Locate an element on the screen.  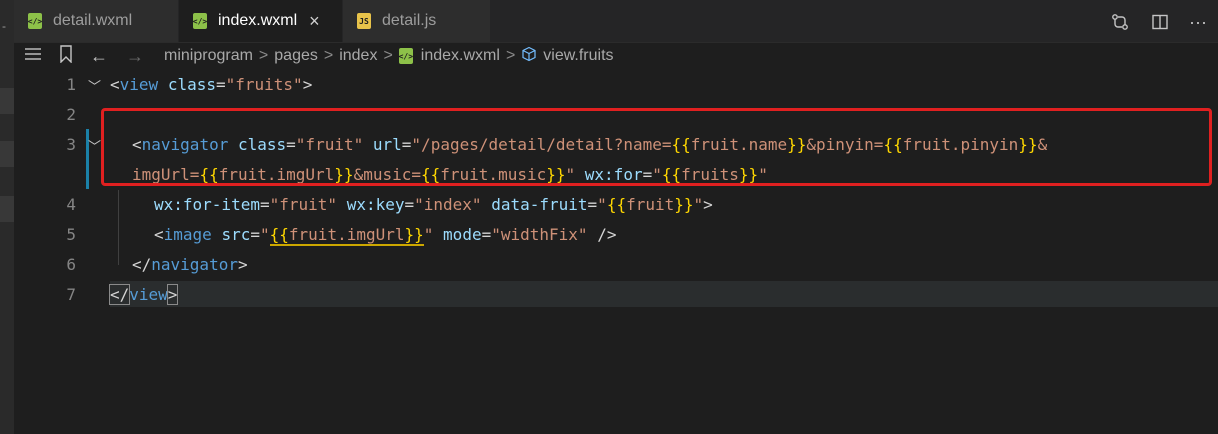
line-number: 7 is located at coordinates (71, 294).